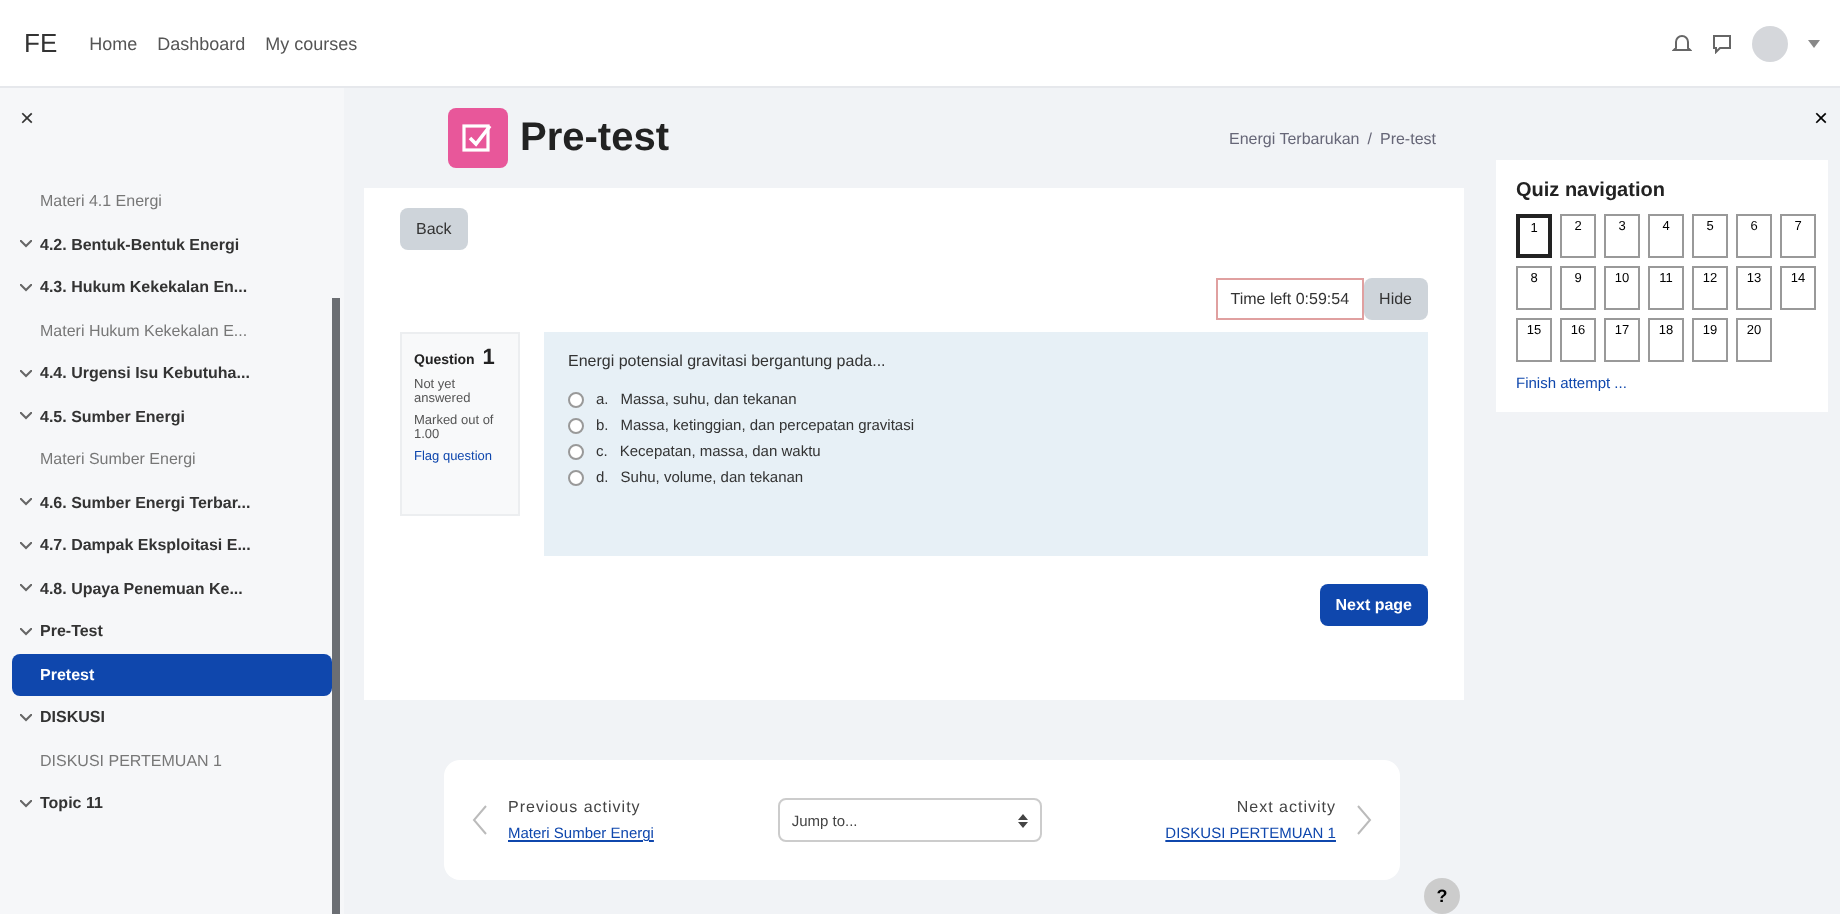 Image resolution: width=1840 pixels, height=914 pixels. Describe the element at coordinates (1286, 807) in the screenshot. I see `next-activity-label: Next activity` at that location.